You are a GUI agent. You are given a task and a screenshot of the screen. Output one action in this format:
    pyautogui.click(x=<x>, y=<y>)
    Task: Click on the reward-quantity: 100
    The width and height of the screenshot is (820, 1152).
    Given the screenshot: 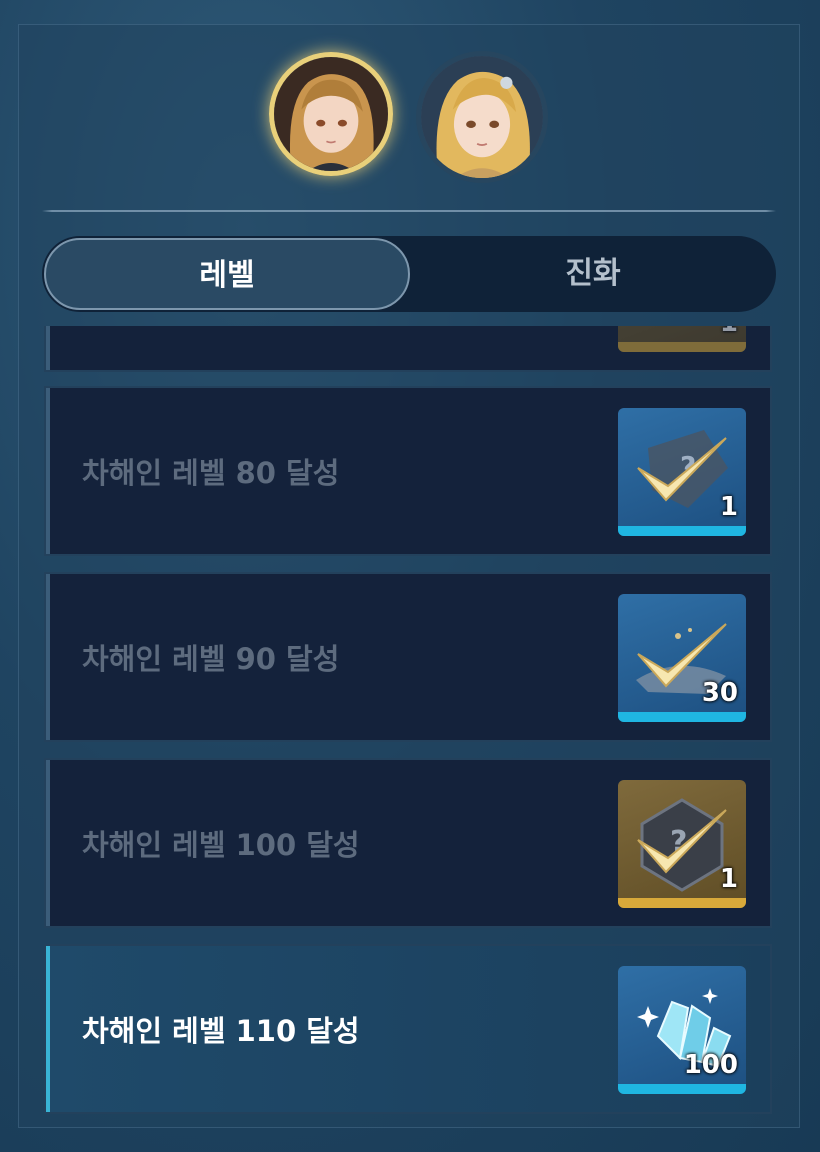 What is the action you would take?
    pyautogui.click(x=710, y=1065)
    